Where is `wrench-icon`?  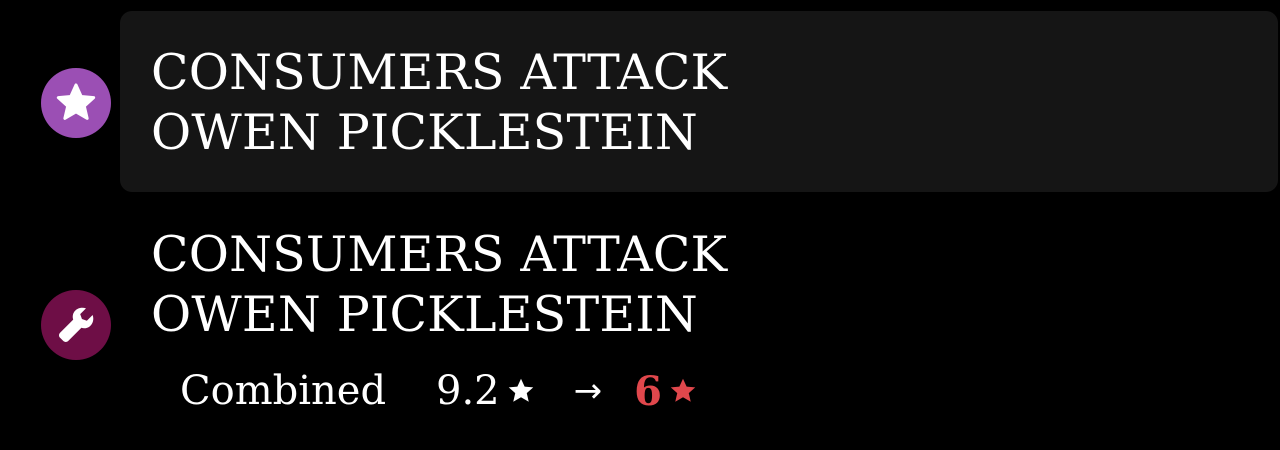
wrench-icon is located at coordinates (76, 324).